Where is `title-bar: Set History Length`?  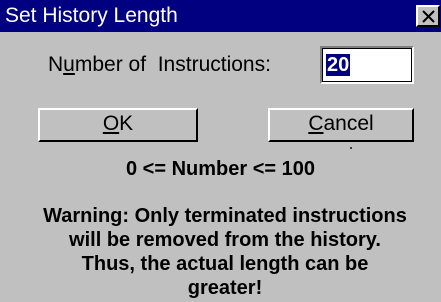
title-bar: Set History Length is located at coordinates (220, 16).